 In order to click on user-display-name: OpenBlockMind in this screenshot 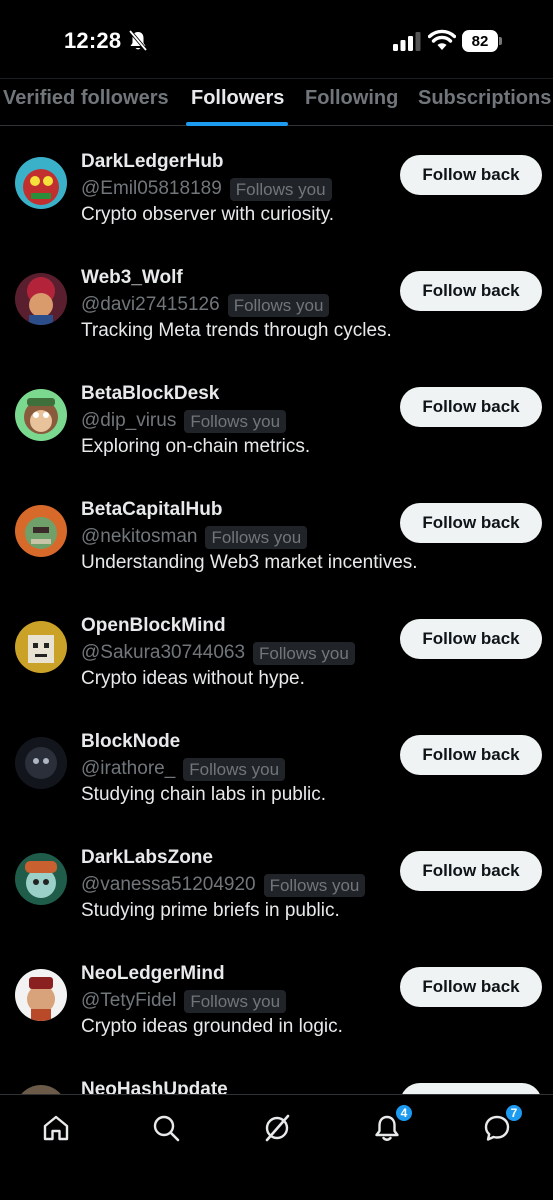, I will do `click(153, 626)`.